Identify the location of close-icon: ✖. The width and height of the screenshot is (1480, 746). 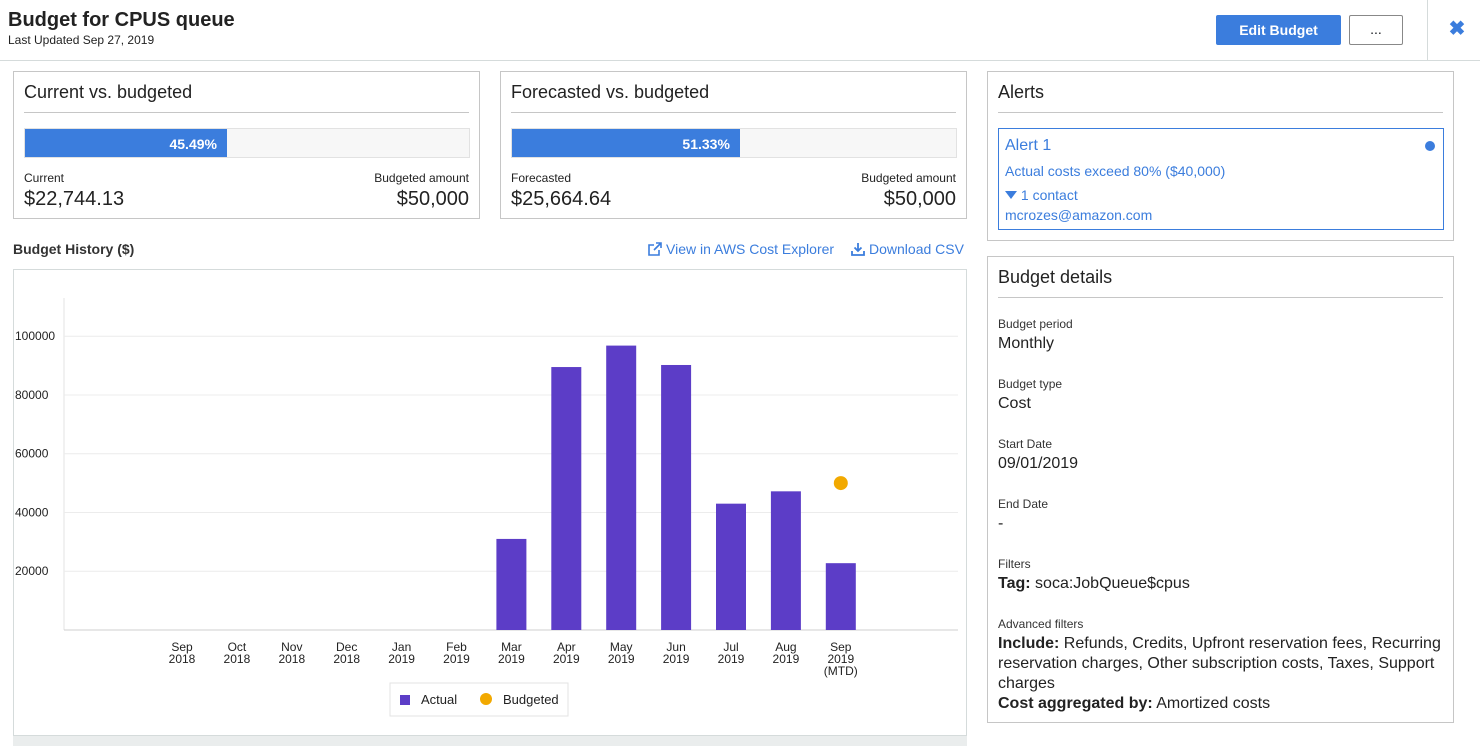
(1457, 29).